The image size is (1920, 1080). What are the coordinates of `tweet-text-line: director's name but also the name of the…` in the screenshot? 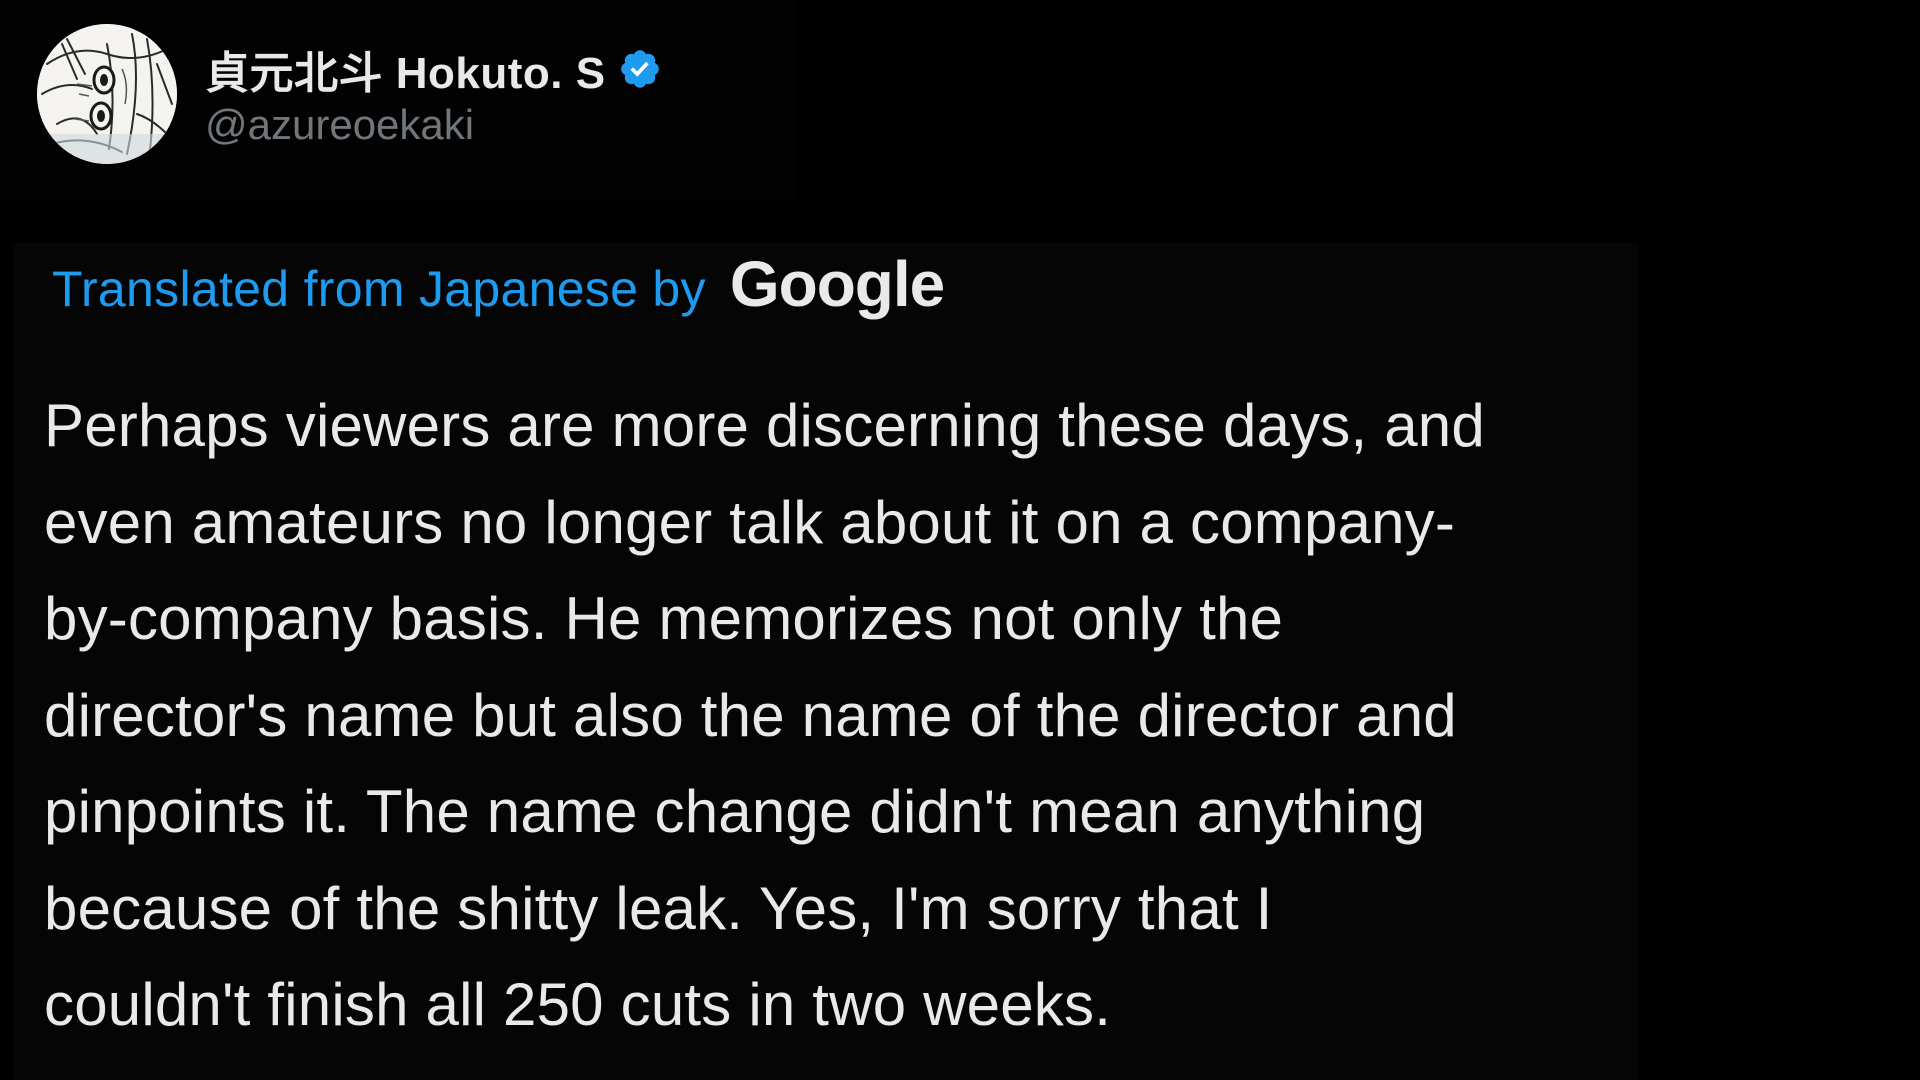 It's located at (750, 715).